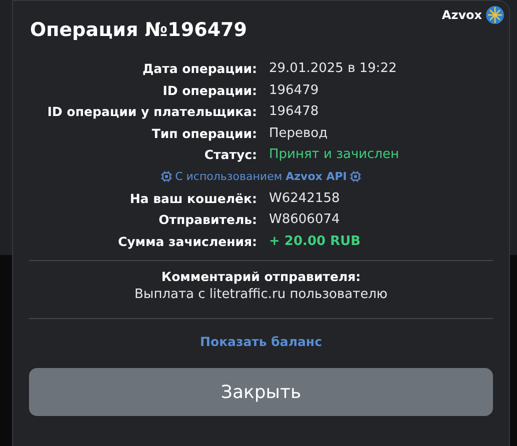 This screenshot has height=446, width=517. What do you see at coordinates (294, 112) in the screenshot?
I see `field-value: 196478` at bounding box center [294, 112].